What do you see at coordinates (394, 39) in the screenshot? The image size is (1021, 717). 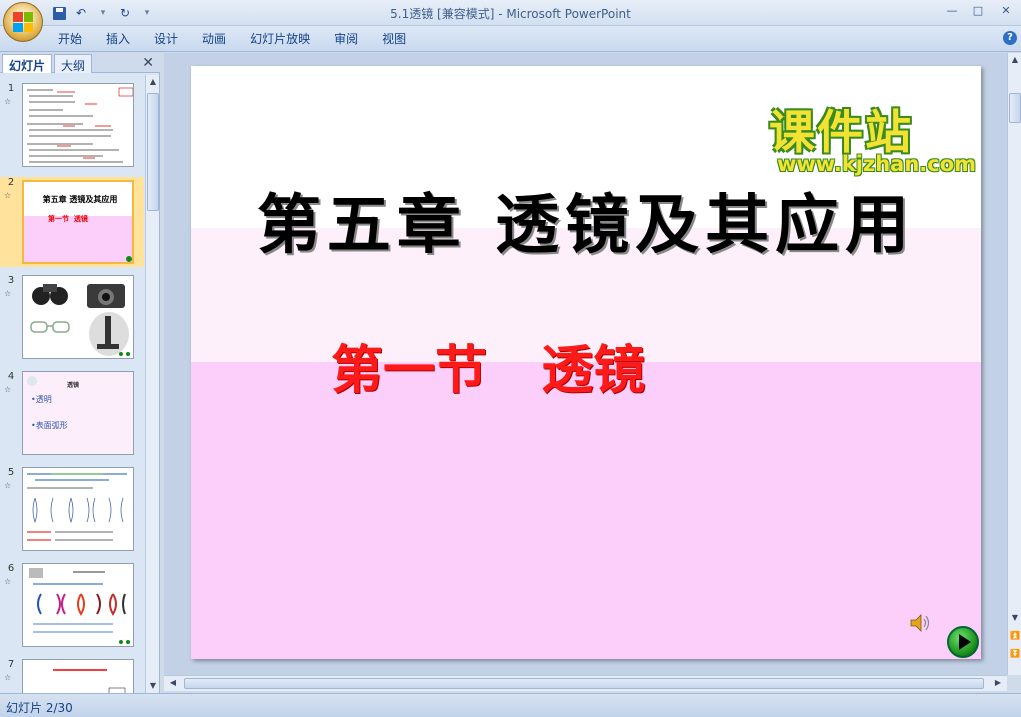 I see `tab-view: 视图` at bounding box center [394, 39].